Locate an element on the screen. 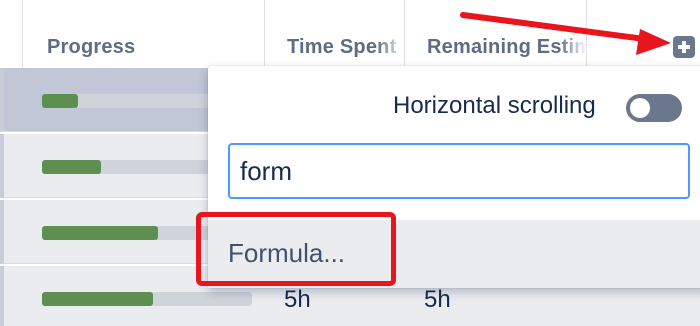 This screenshot has height=326, width=700. annotation-highlight-box is located at coordinates (296, 249).